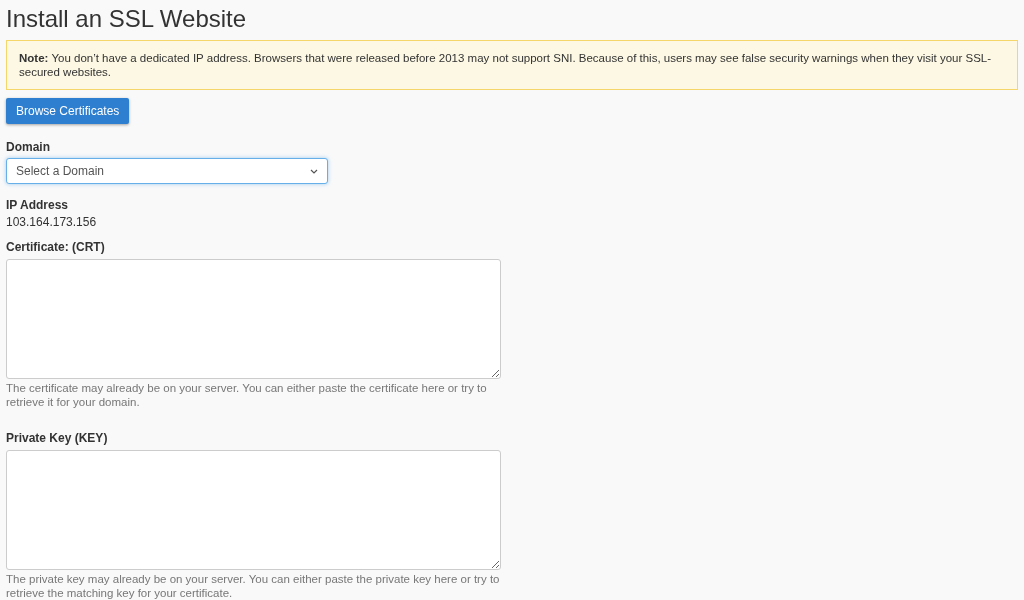 This screenshot has width=1024, height=600. I want to click on ip-address-value: 103.164.173.156, so click(52, 222).